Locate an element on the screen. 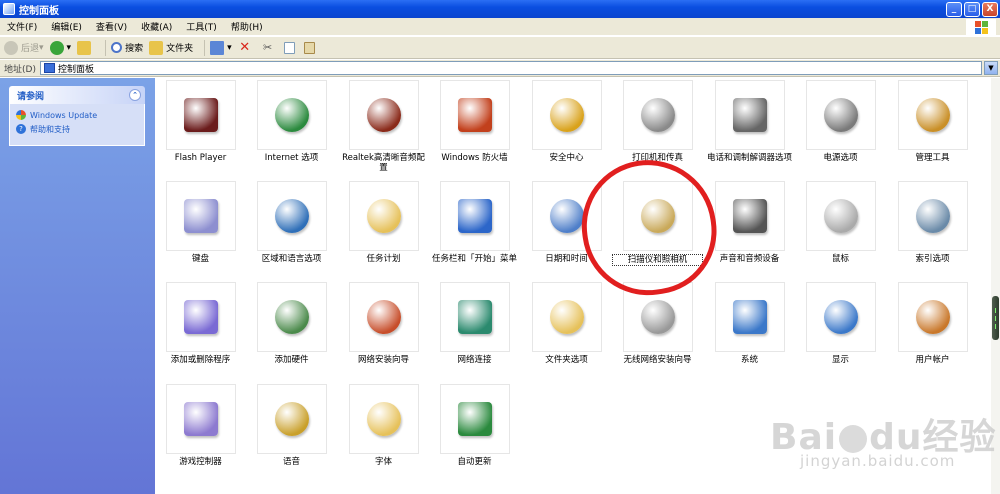  control-panel-item: 电话和调制解调器选项 is located at coordinates (749, 128).